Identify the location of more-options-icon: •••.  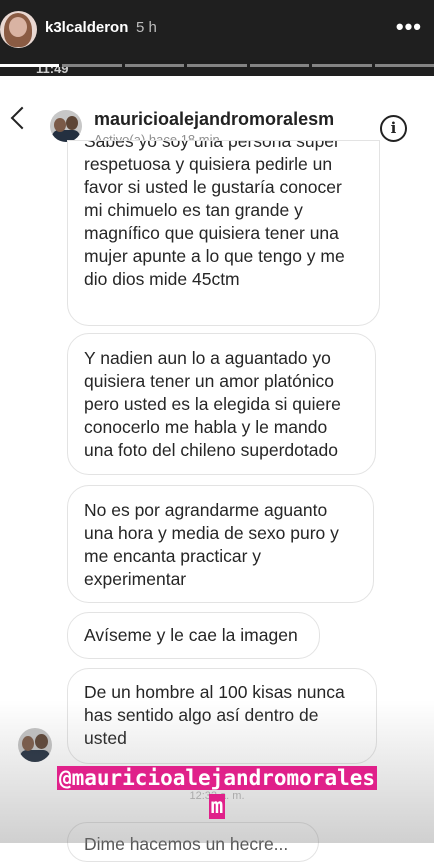
(409, 27).